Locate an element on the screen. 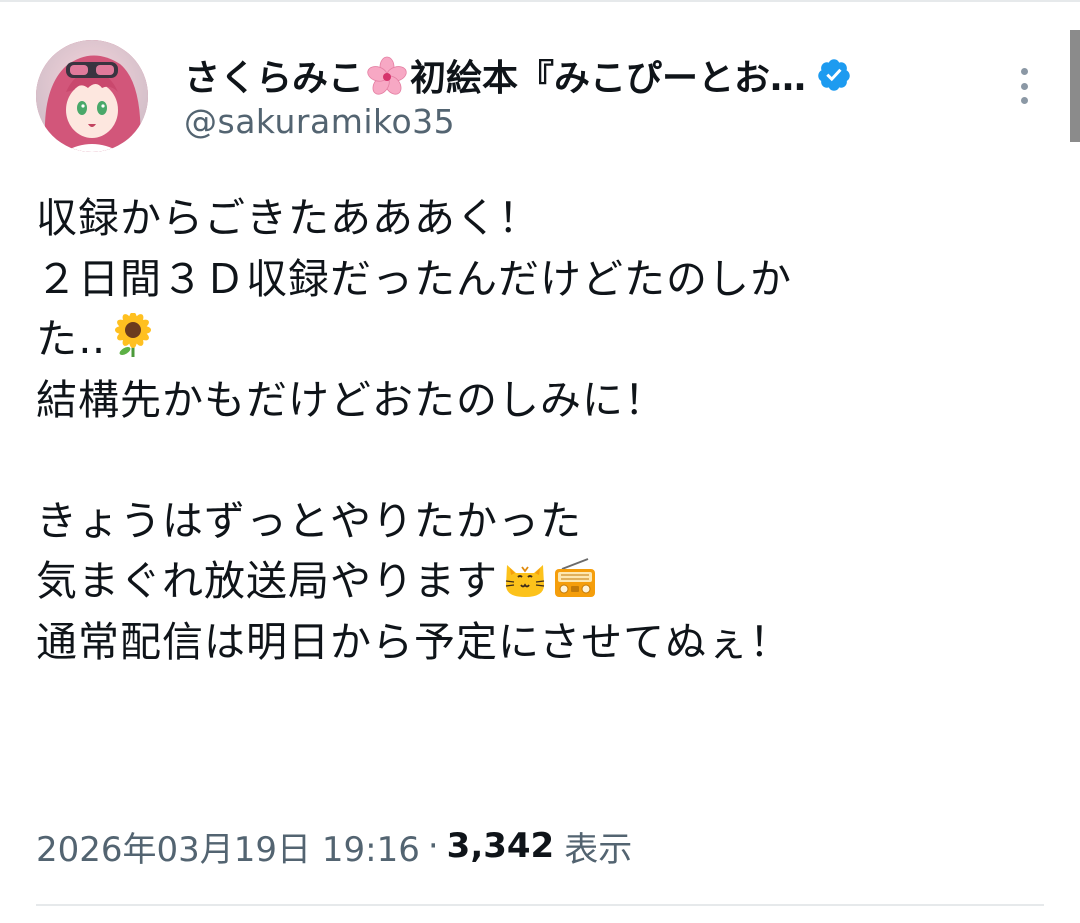  tweet-line-text: 結構先かもだけどおたのしみに！ is located at coordinates (351, 399).